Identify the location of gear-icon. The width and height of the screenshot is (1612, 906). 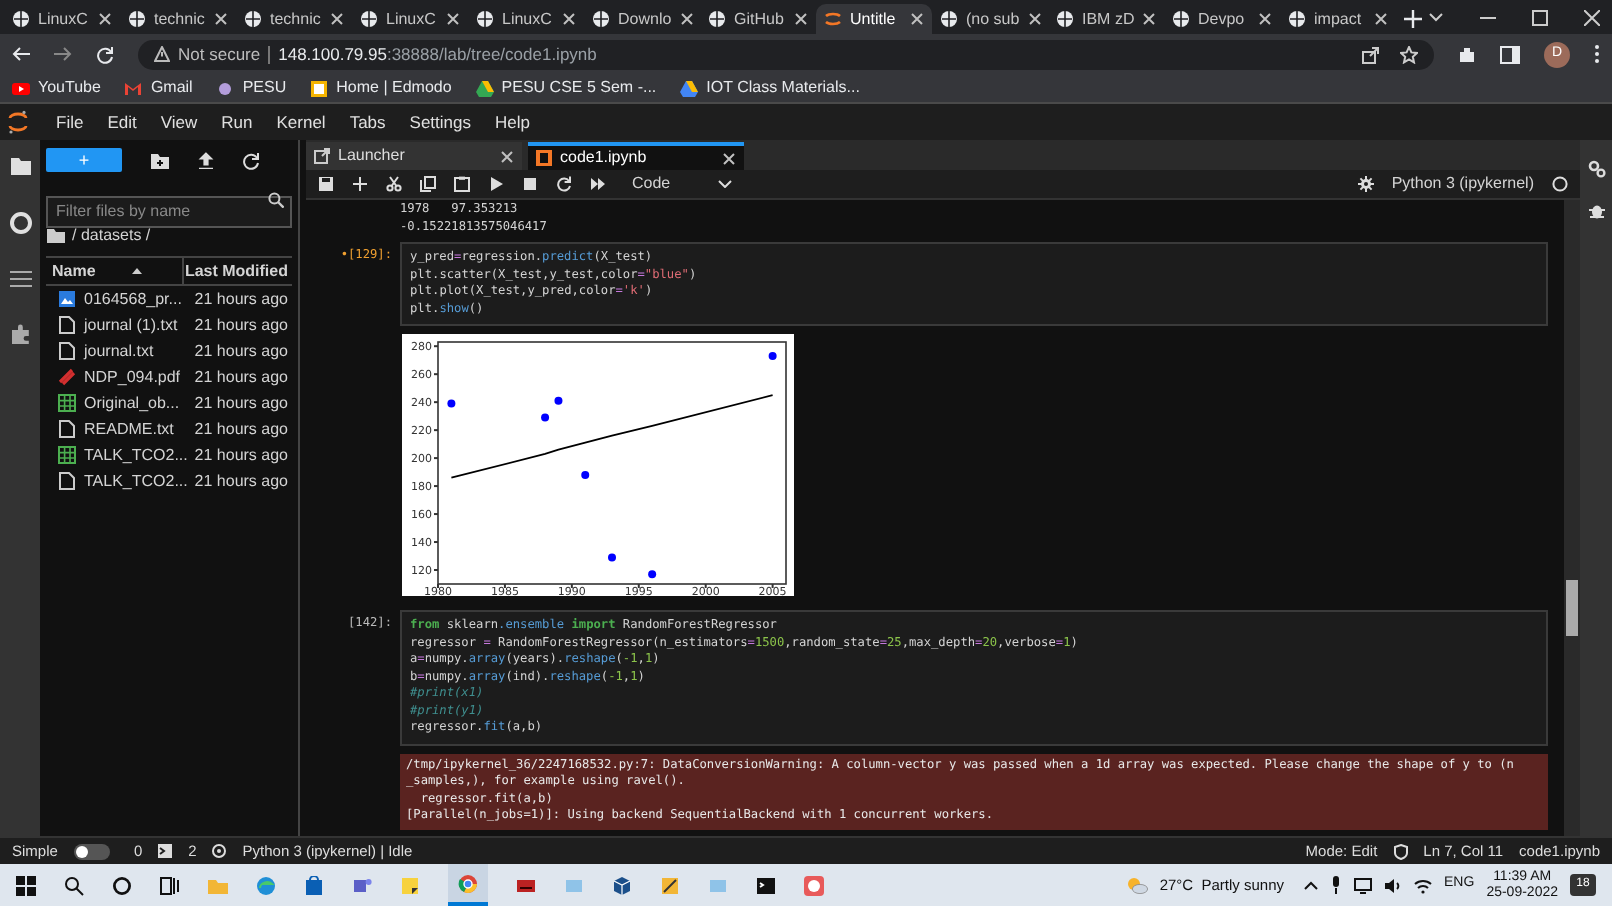
(1365, 184).